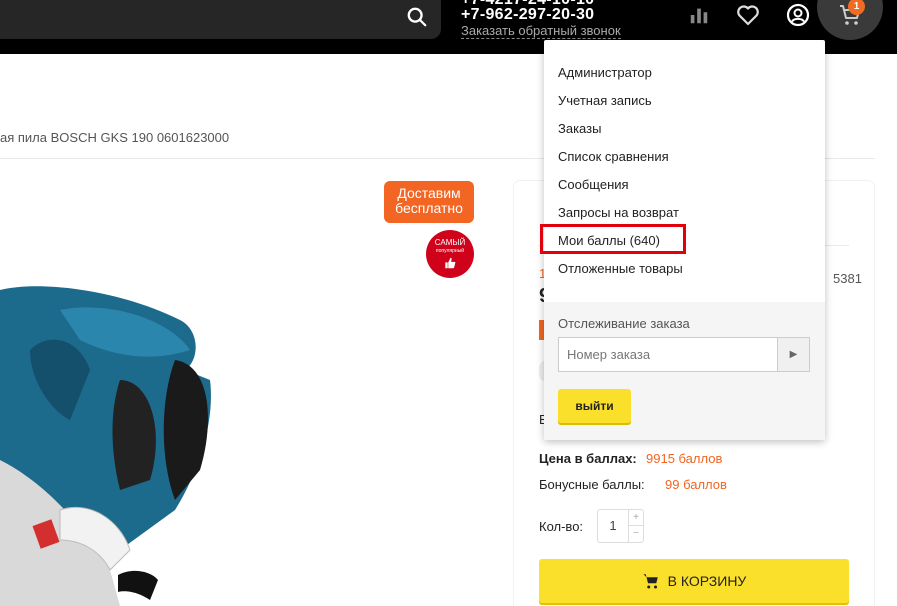 Image resolution: width=897 pixels, height=606 pixels. Describe the element at coordinates (684, 458) in the screenshot. I see `points-price-value: 9915 баллов` at that location.